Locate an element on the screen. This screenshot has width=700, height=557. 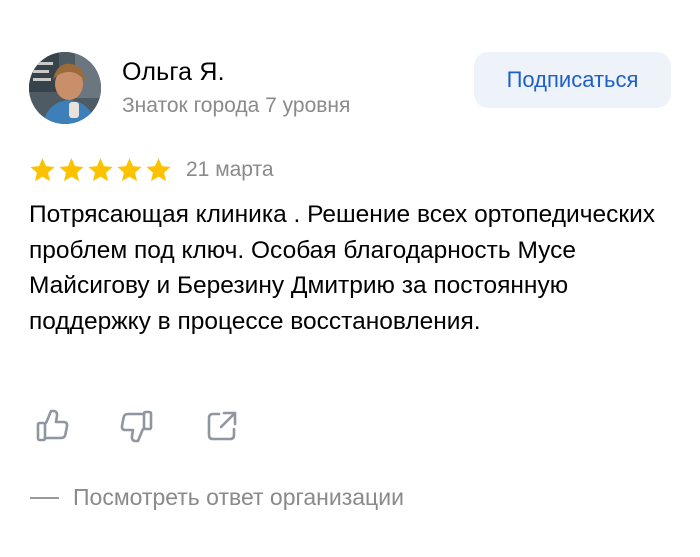
thumbs-down-icon is located at coordinates (136, 426).